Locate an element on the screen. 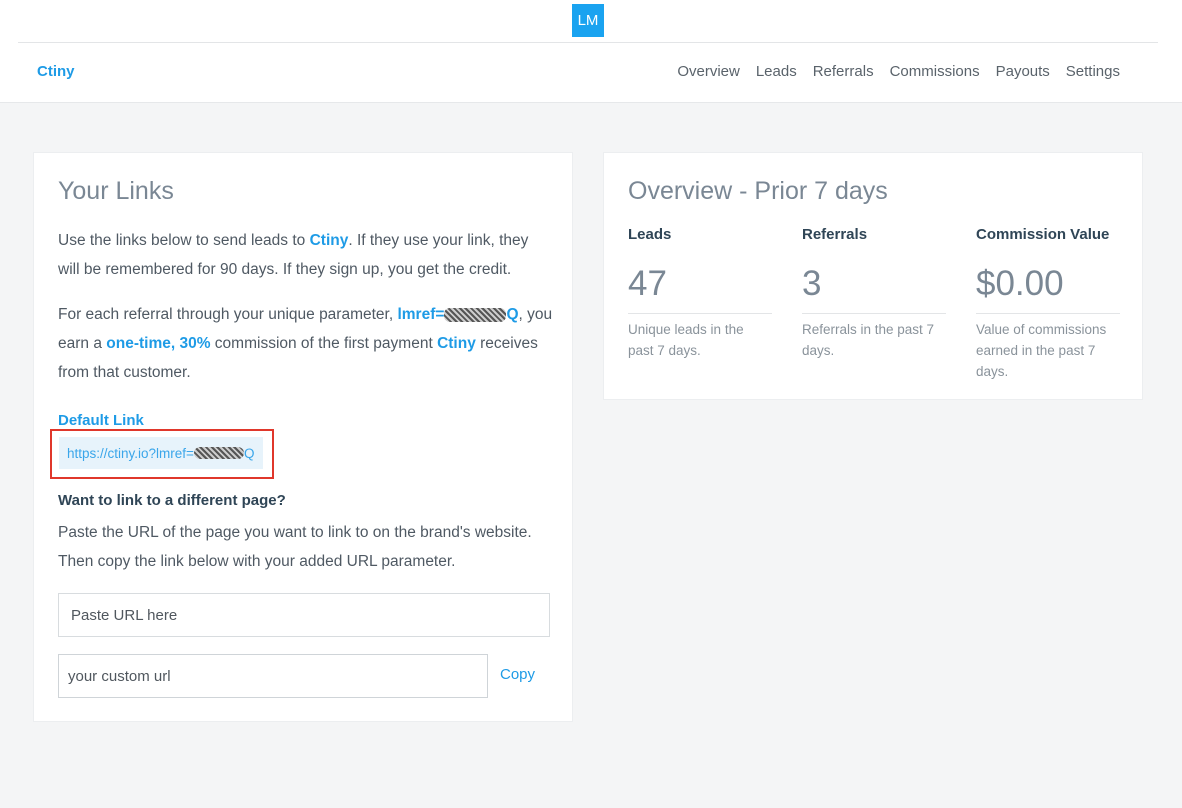 This screenshot has height=808, width=1182. referral-brand: Ctiny is located at coordinates (456, 343).